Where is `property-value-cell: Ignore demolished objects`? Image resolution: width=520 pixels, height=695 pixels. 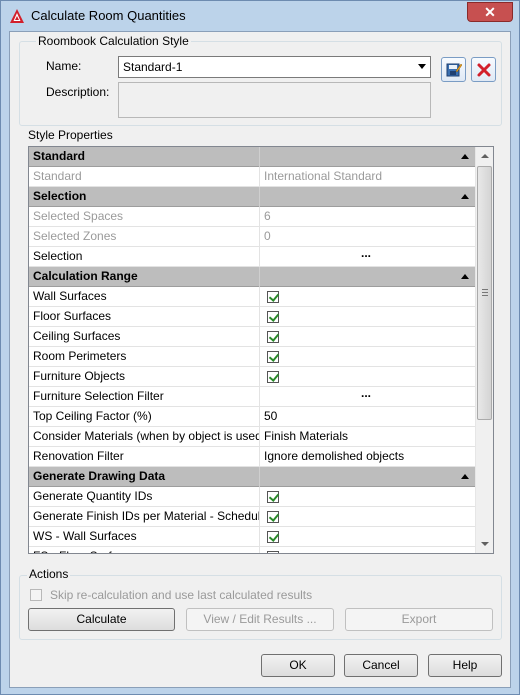 property-value-cell: Ignore demolished objects is located at coordinates (368, 457).